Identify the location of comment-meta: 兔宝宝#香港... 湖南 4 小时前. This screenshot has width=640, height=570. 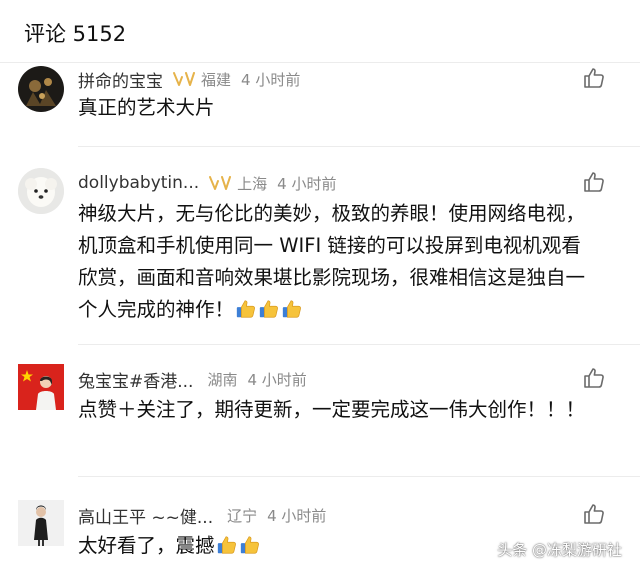
(192, 379).